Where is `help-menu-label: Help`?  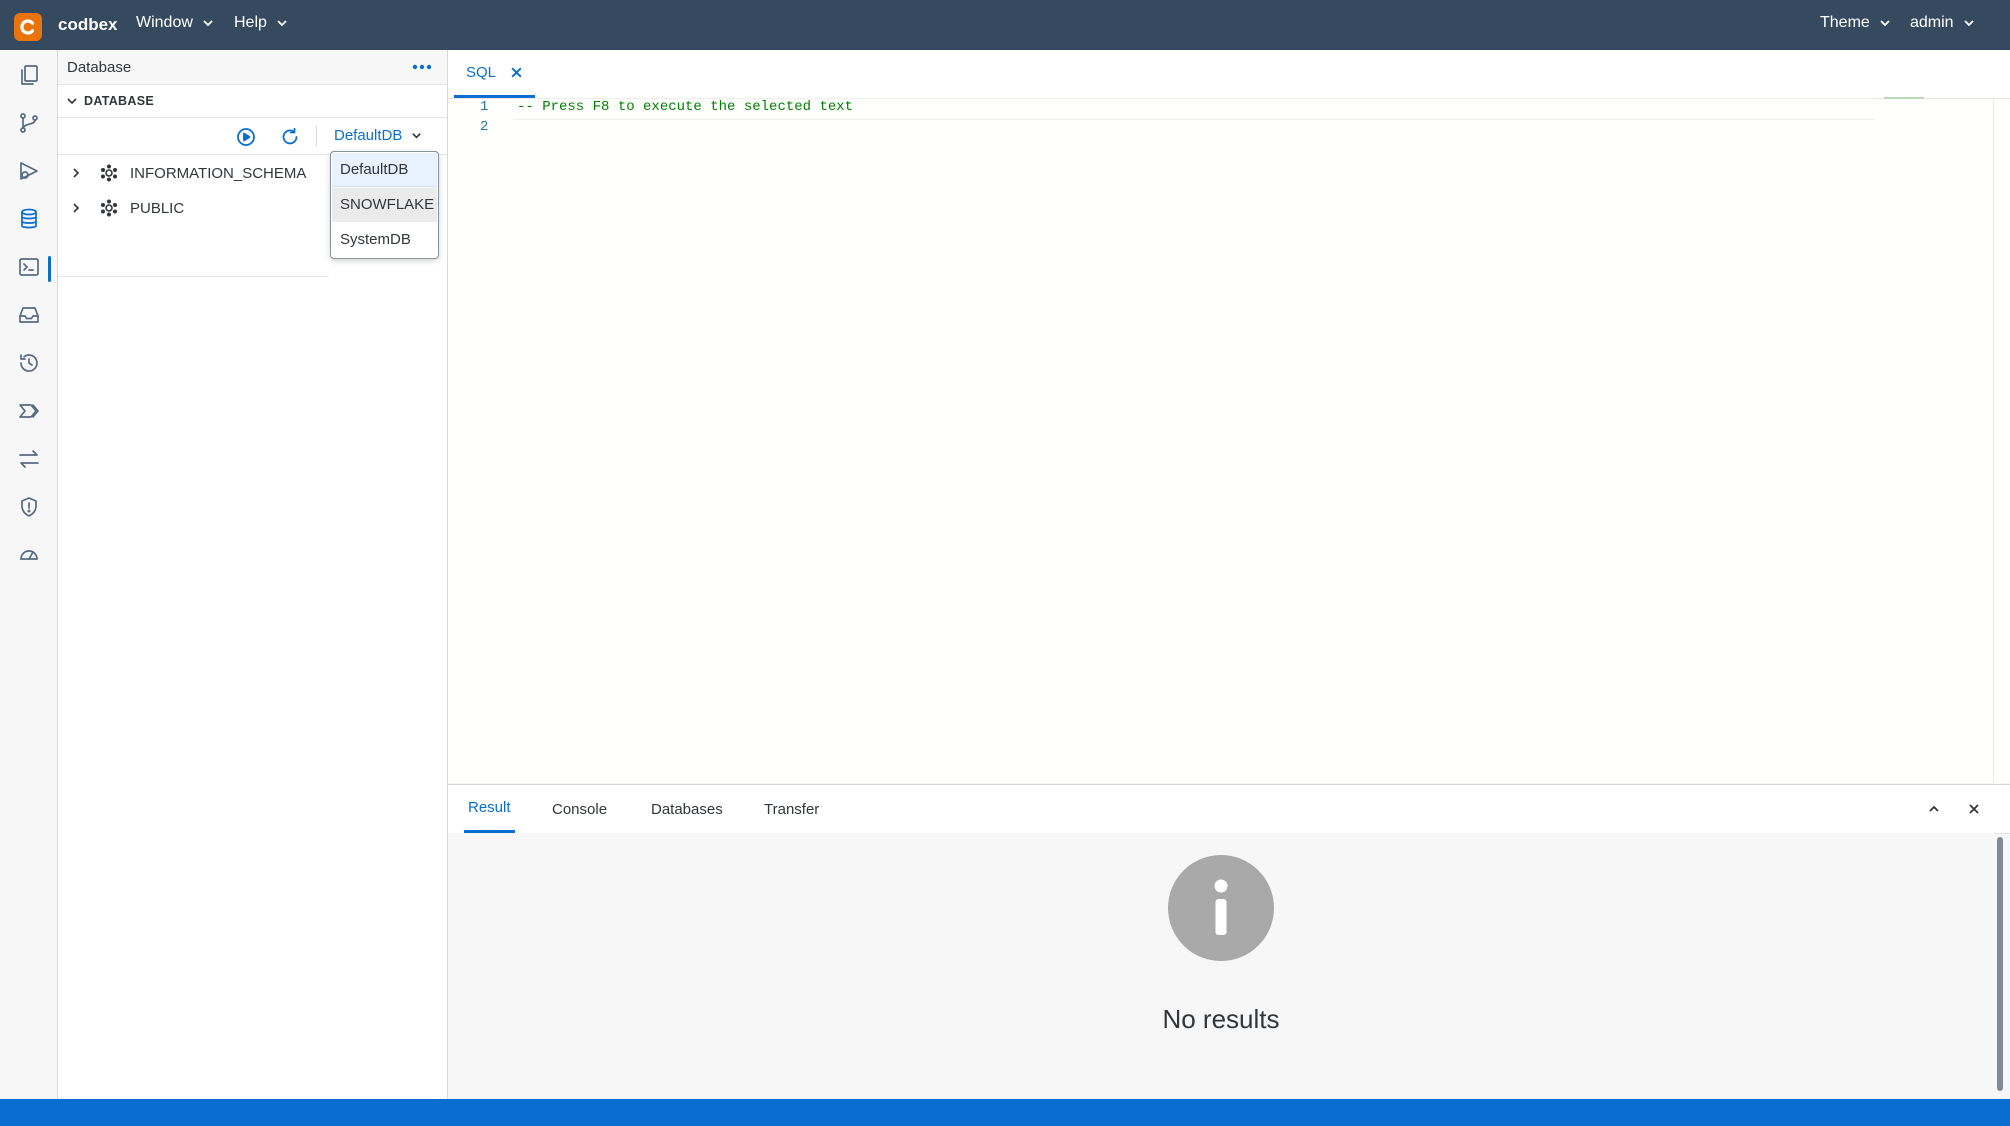 help-menu-label: Help is located at coordinates (250, 22).